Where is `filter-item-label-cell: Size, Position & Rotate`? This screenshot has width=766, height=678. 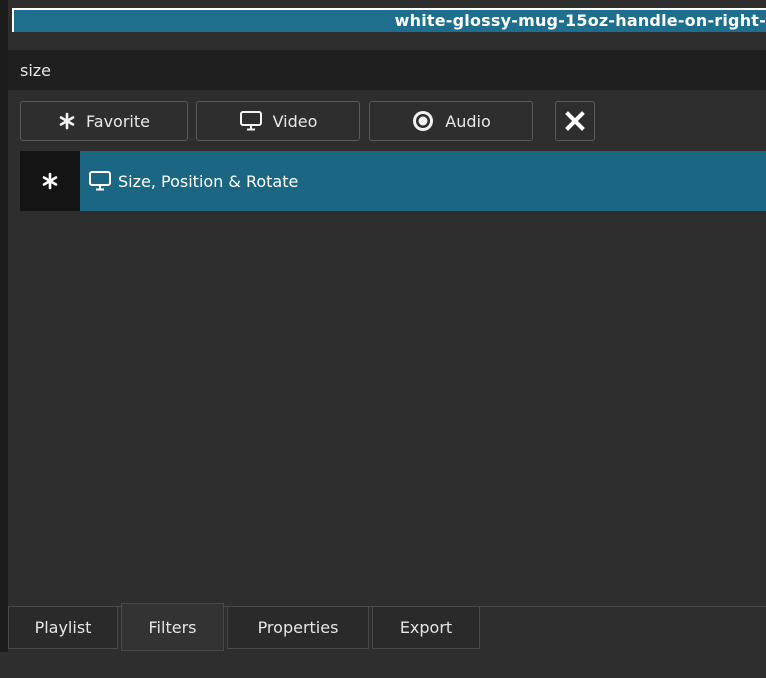
filter-item-label-cell: Size, Position & Rotate is located at coordinates (423, 181).